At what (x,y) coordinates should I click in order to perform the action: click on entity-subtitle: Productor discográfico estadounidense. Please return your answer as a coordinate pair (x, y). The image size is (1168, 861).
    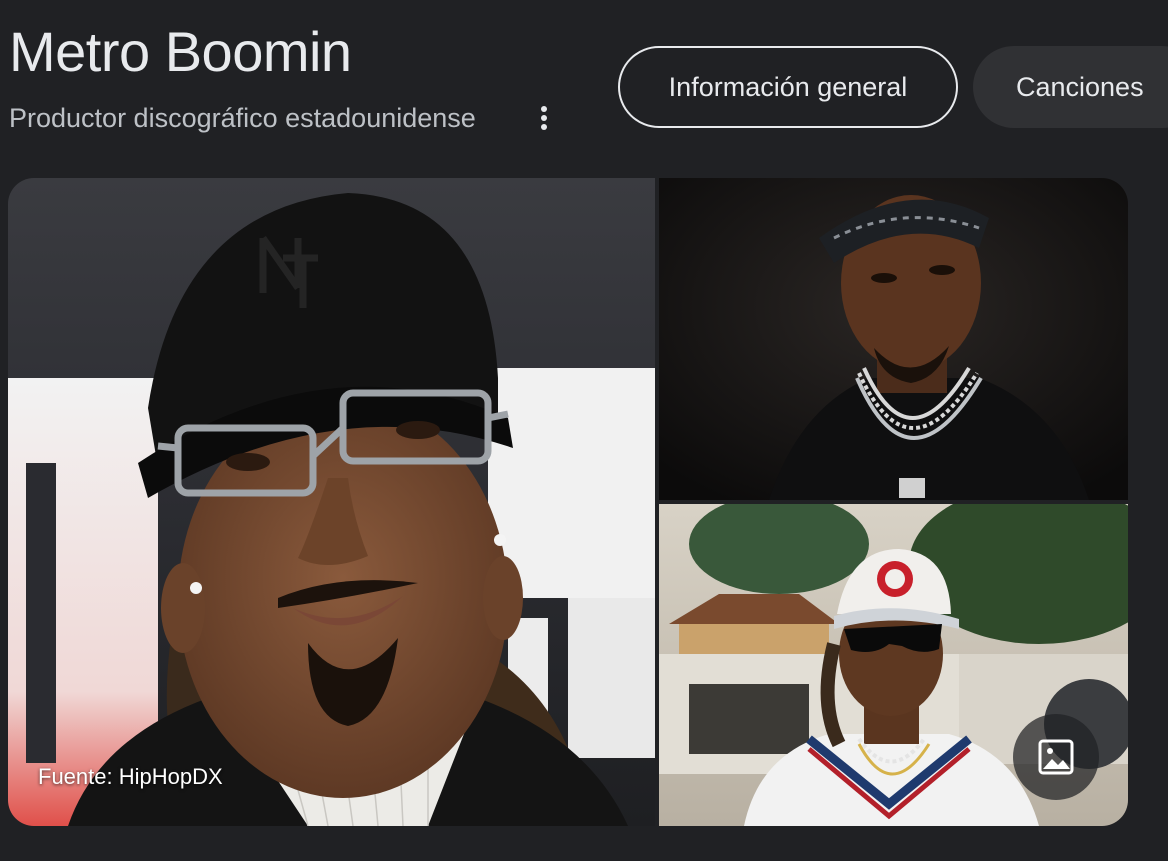
    Looking at the image, I should click on (242, 118).